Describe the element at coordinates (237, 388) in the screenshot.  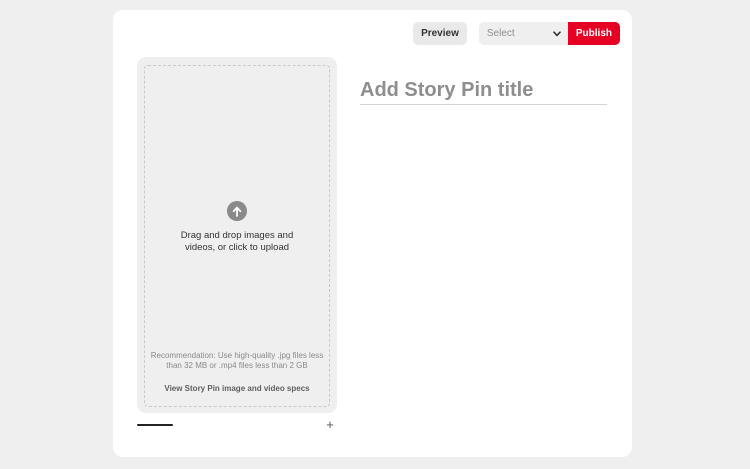
I see `specs-link: View Story Pin image and video specs` at that location.